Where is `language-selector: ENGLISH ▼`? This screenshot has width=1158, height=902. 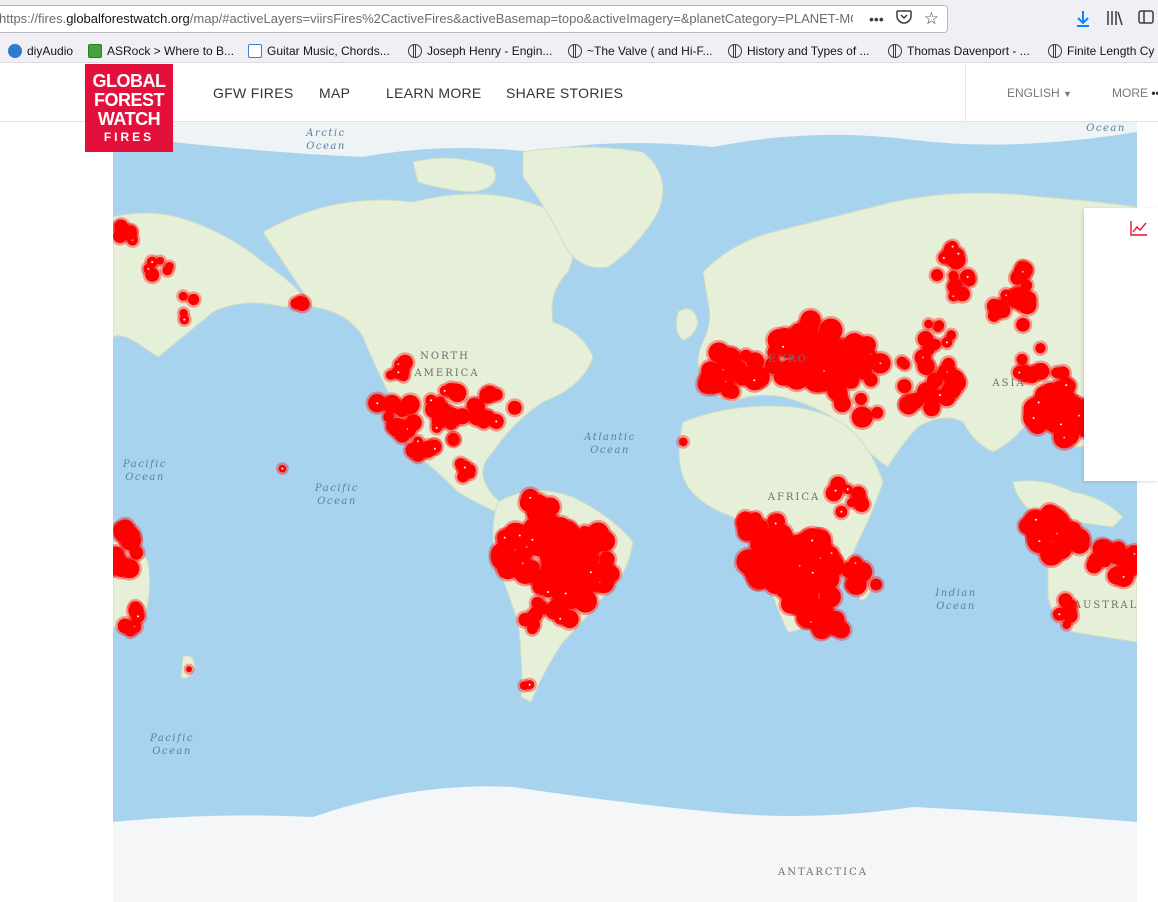
language-selector: ENGLISH ▼ is located at coordinates (1039, 93).